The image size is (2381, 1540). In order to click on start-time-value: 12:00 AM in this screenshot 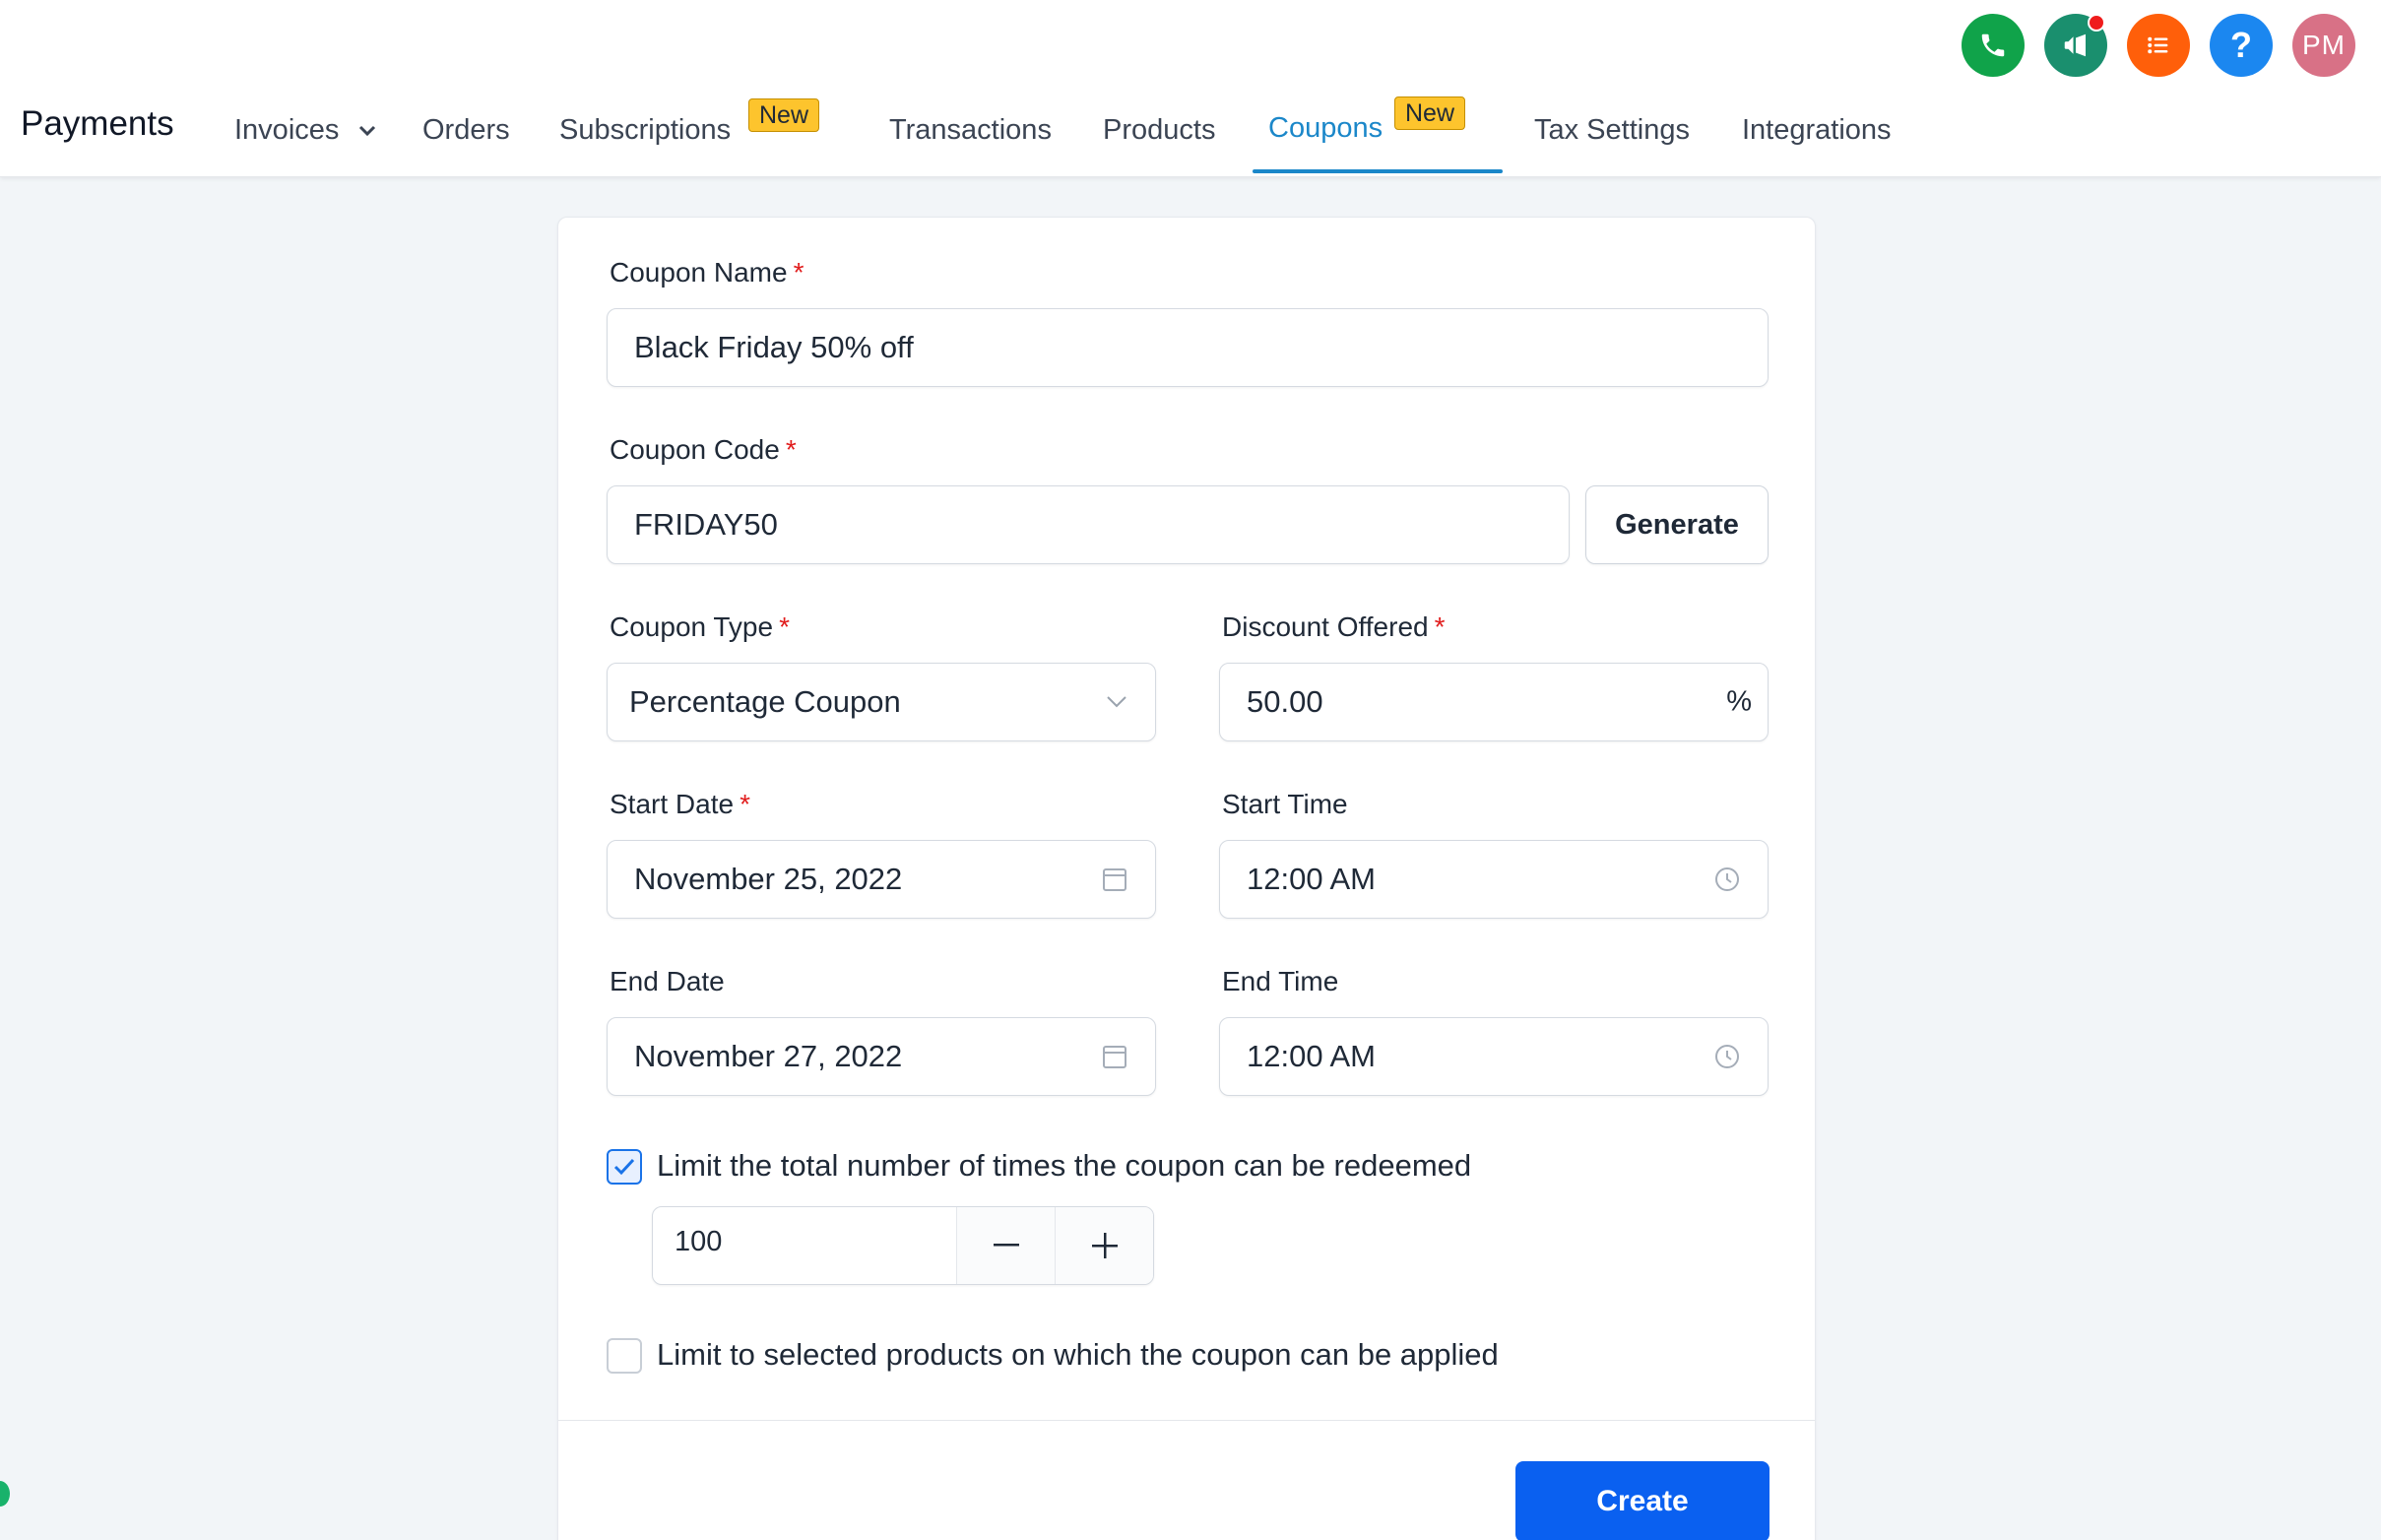, I will do `click(1311, 879)`.